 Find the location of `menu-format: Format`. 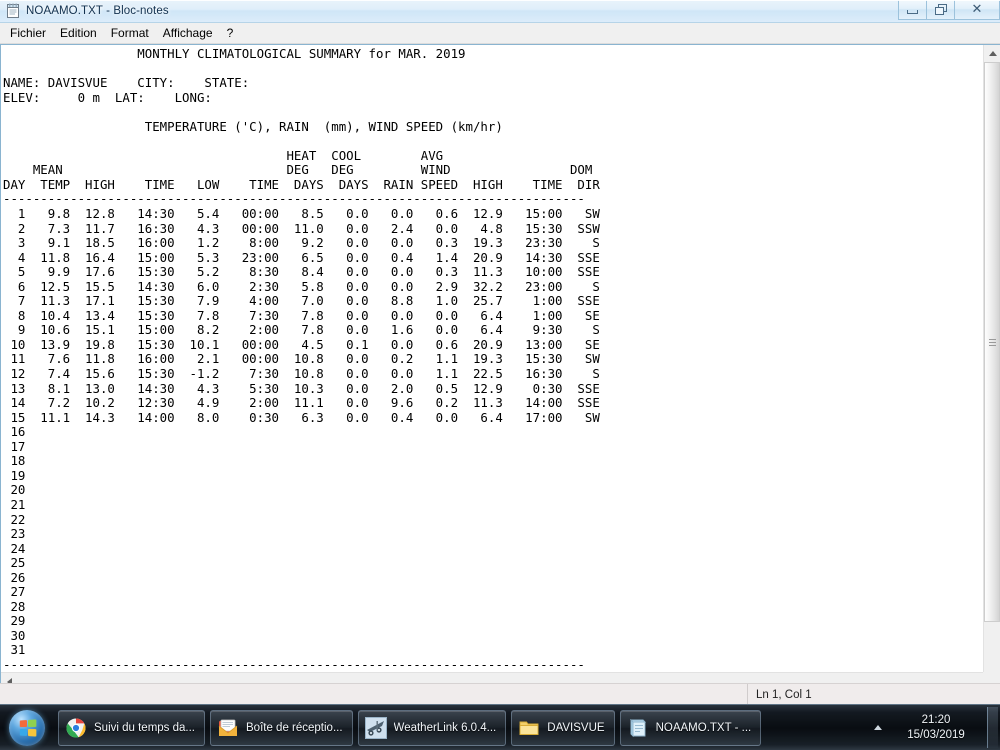

menu-format: Format is located at coordinates (130, 33).